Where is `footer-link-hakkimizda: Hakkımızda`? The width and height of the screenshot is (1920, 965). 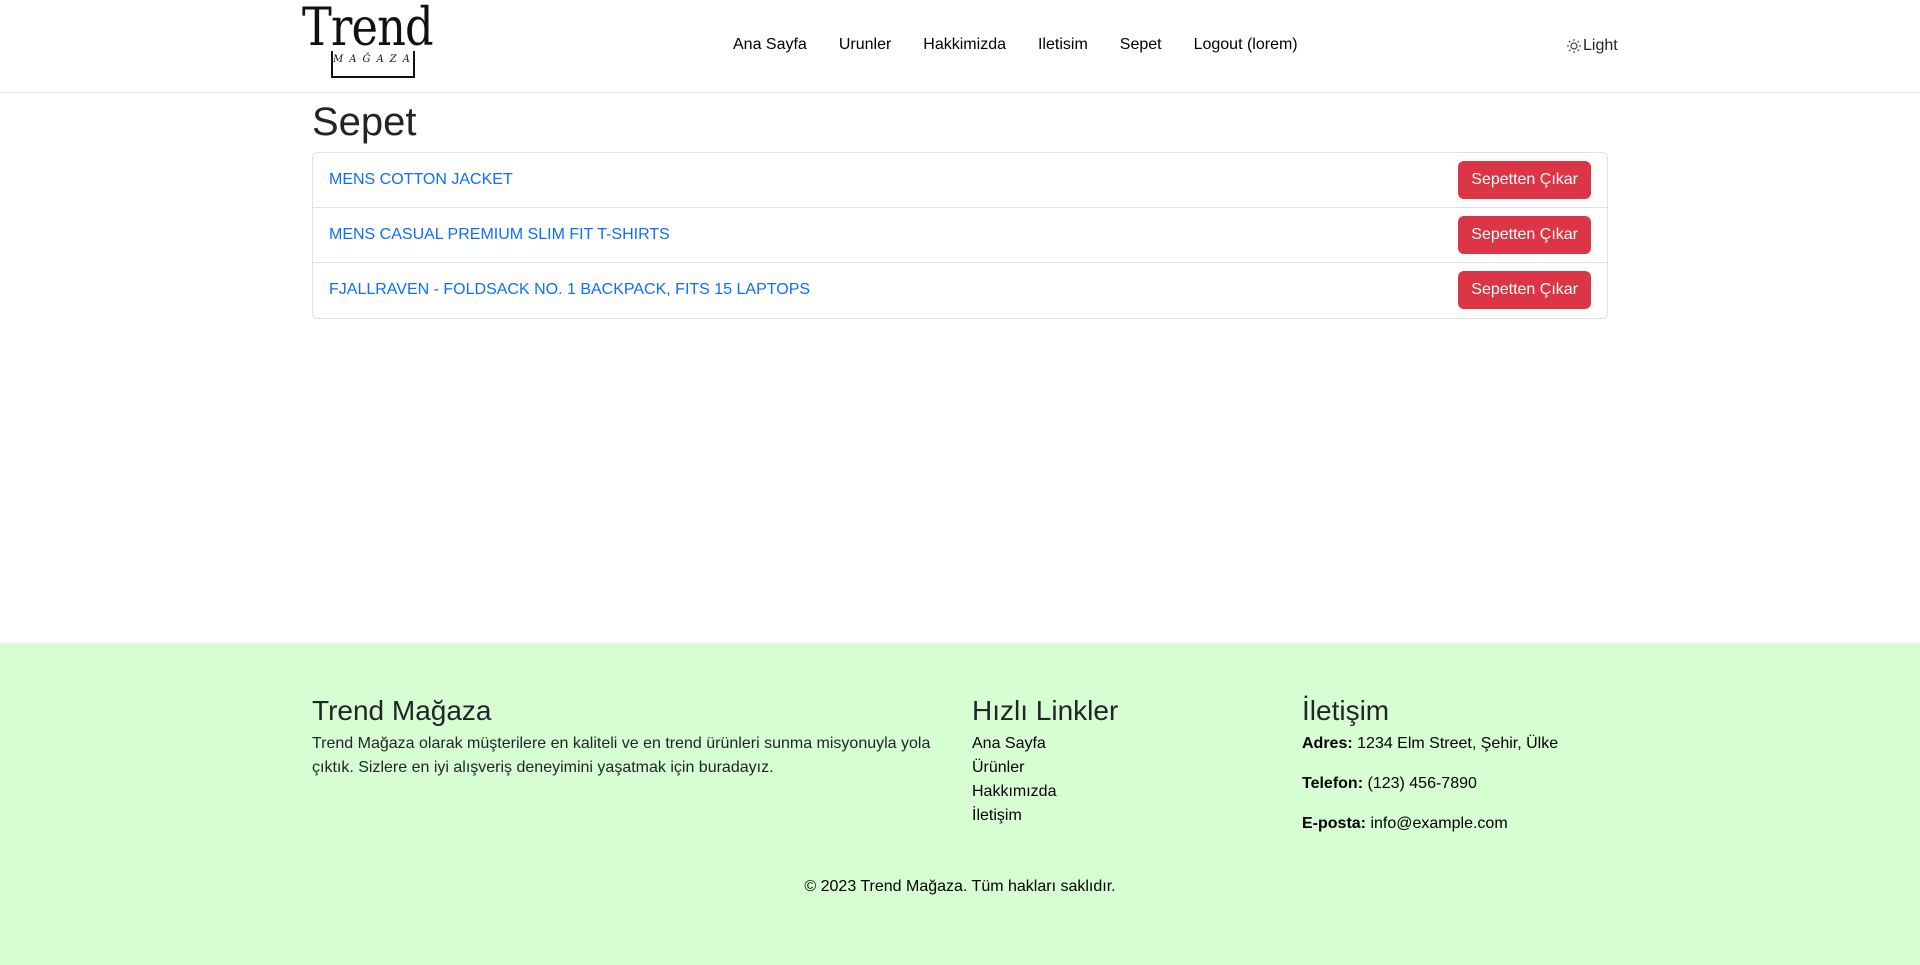
footer-link-hakkimizda: Hakkımızda is located at coordinates (1014, 791).